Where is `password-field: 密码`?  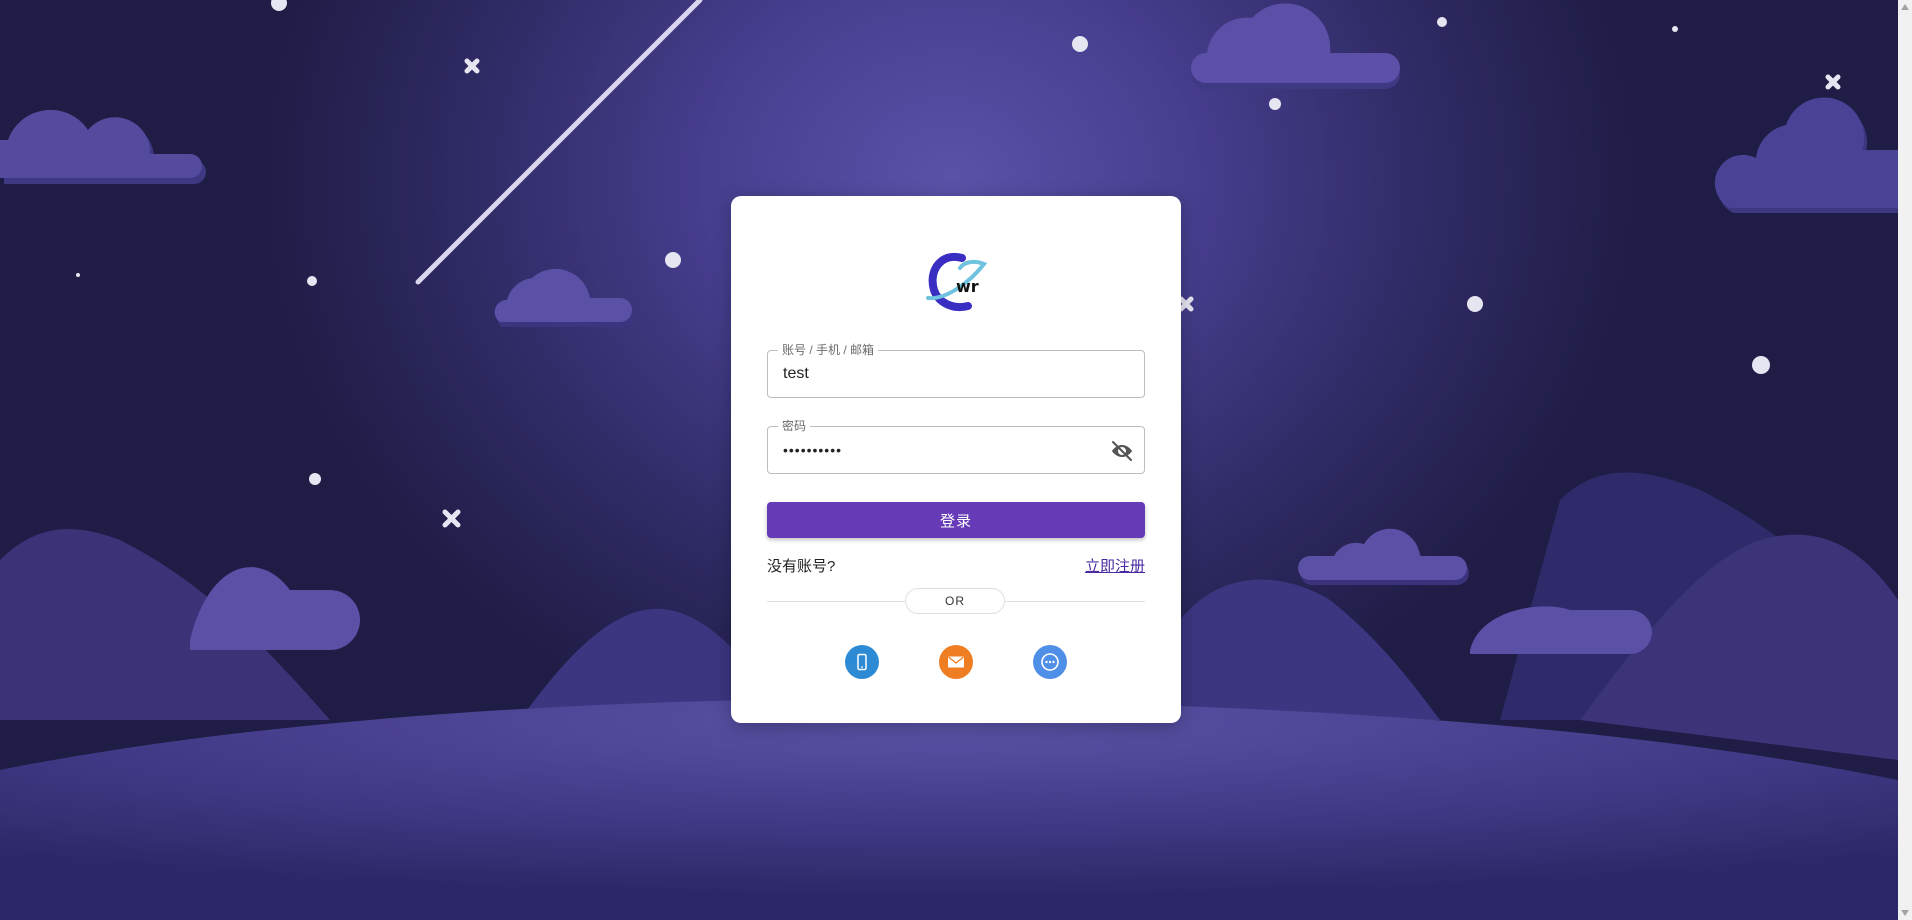 password-field: 密码 is located at coordinates (956, 446).